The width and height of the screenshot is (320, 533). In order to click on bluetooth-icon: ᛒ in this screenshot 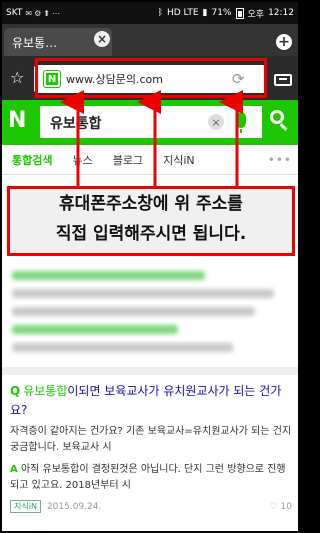, I will do `click(160, 13)`.